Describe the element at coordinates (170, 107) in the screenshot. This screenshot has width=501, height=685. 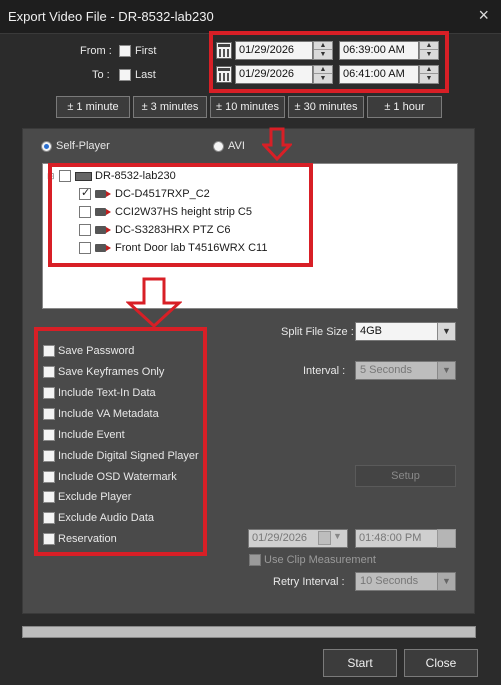
I see `plus-minus-3-minutes-button: ± 3 minutes` at that location.